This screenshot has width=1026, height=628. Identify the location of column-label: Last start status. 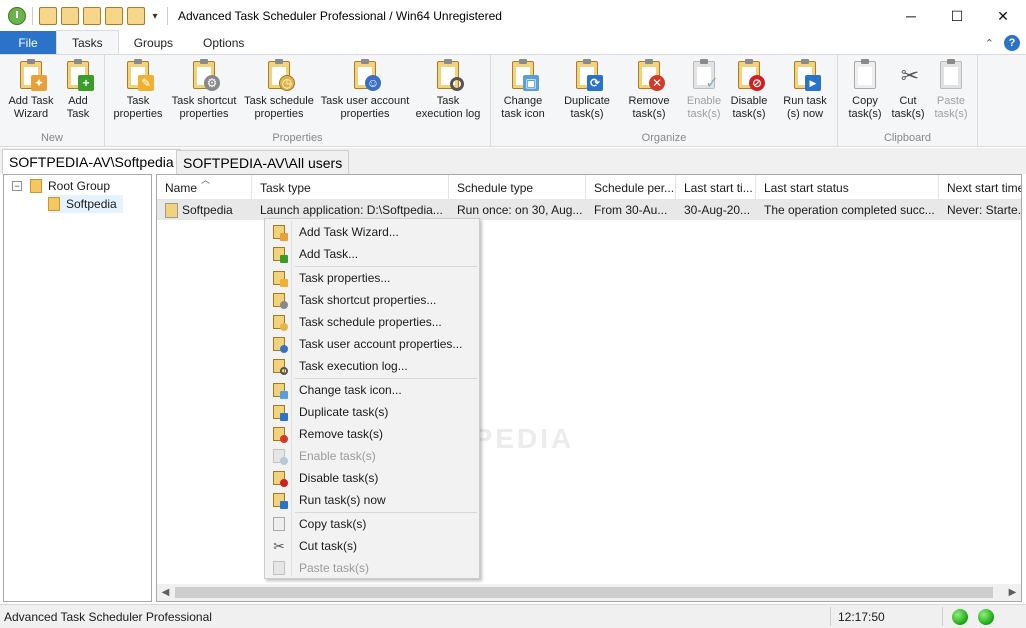
(806, 187).